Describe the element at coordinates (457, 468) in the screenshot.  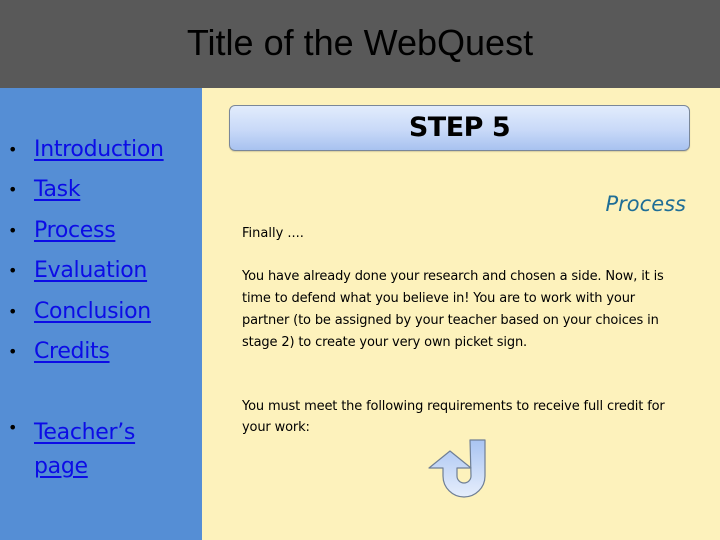
I see `u-turn-arrow-icon` at that location.